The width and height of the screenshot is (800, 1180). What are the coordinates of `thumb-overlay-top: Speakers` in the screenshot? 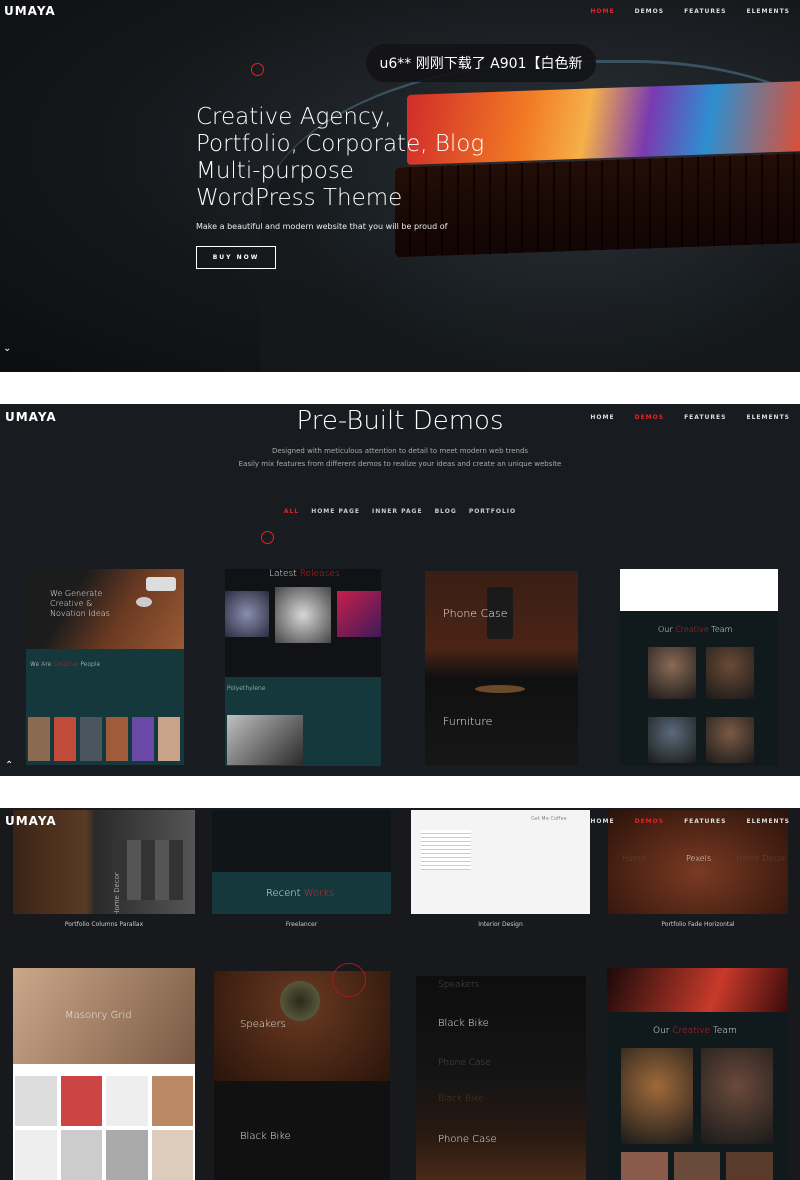 It's located at (263, 1024).